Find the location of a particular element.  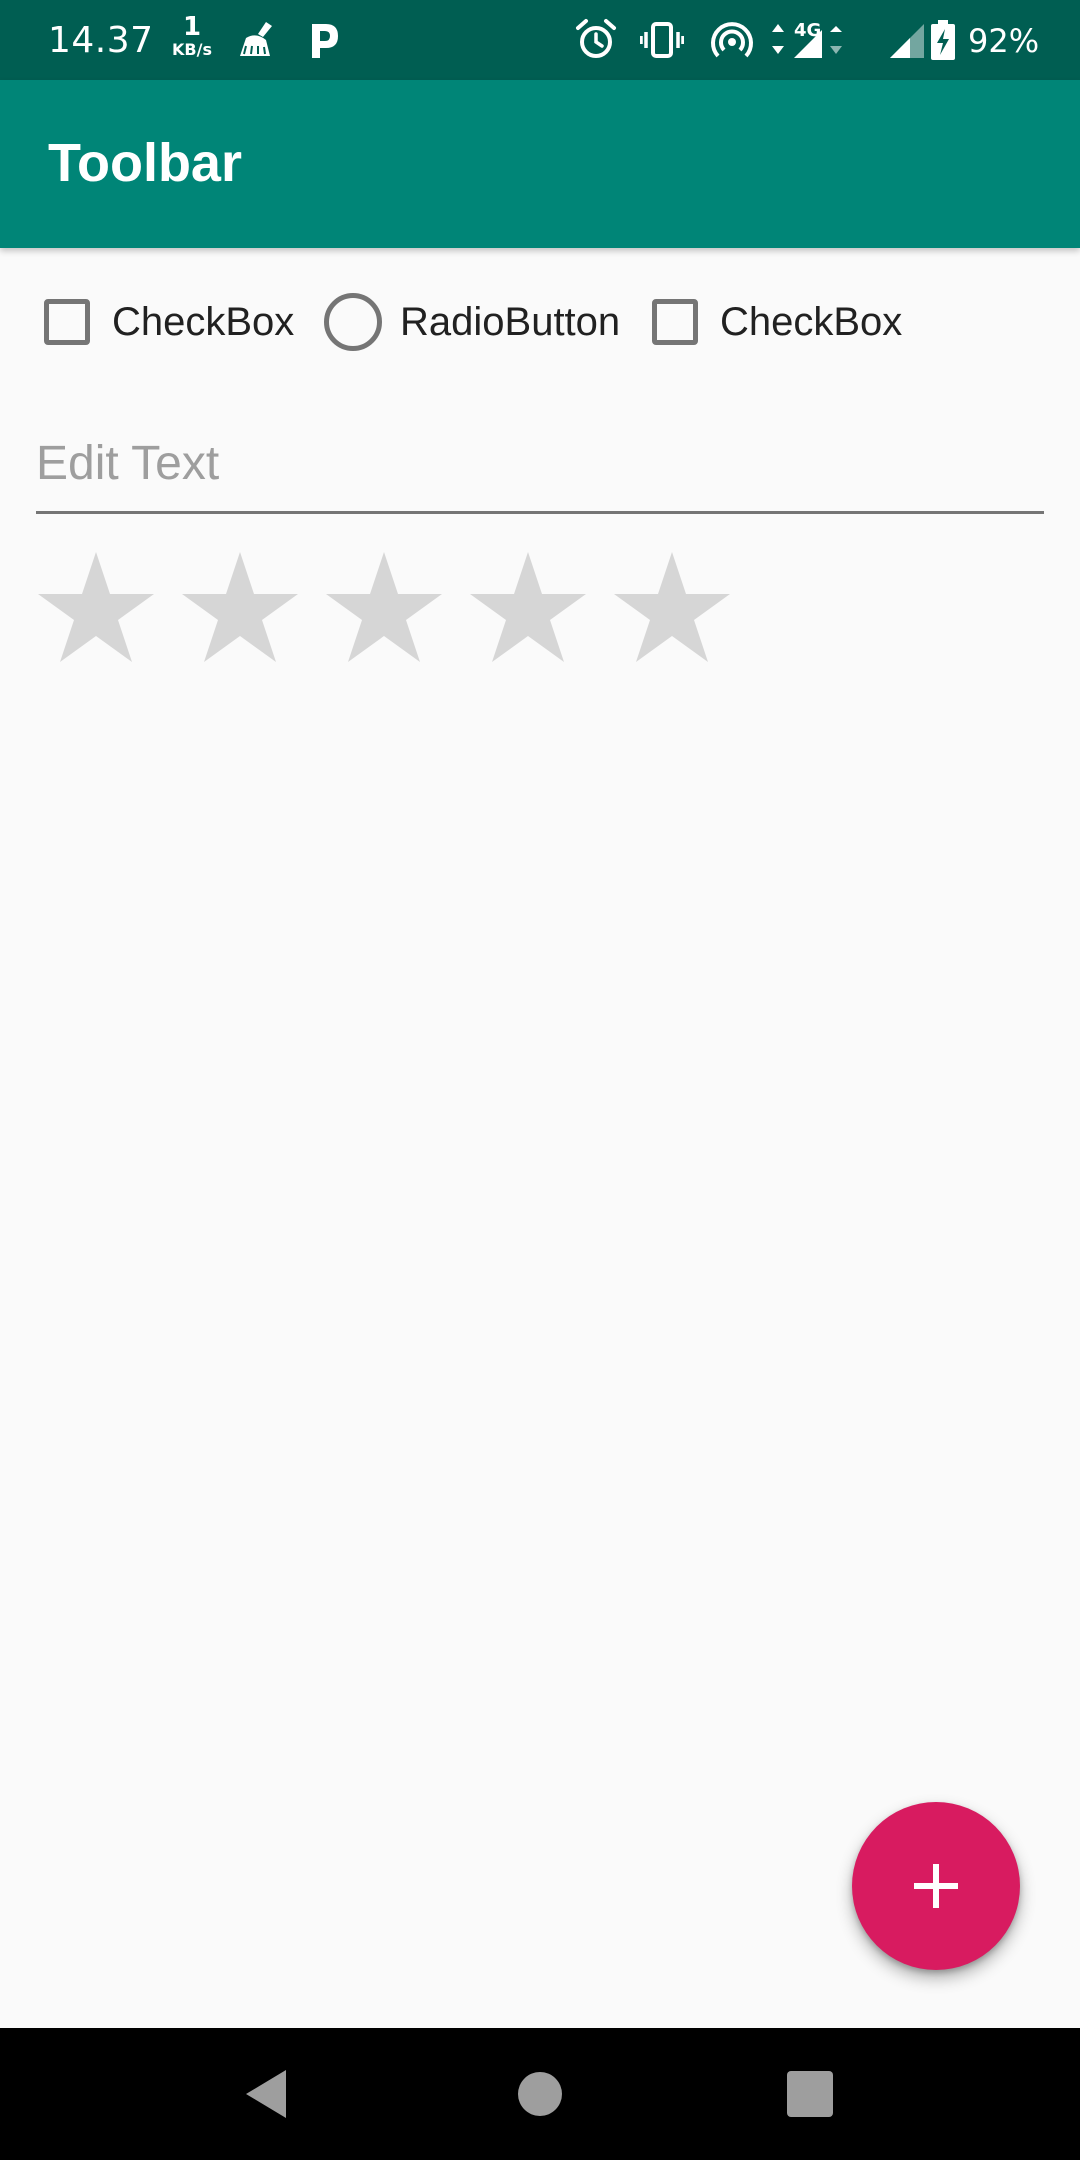

app-toolbar: Toolbar is located at coordinates (540, 164).